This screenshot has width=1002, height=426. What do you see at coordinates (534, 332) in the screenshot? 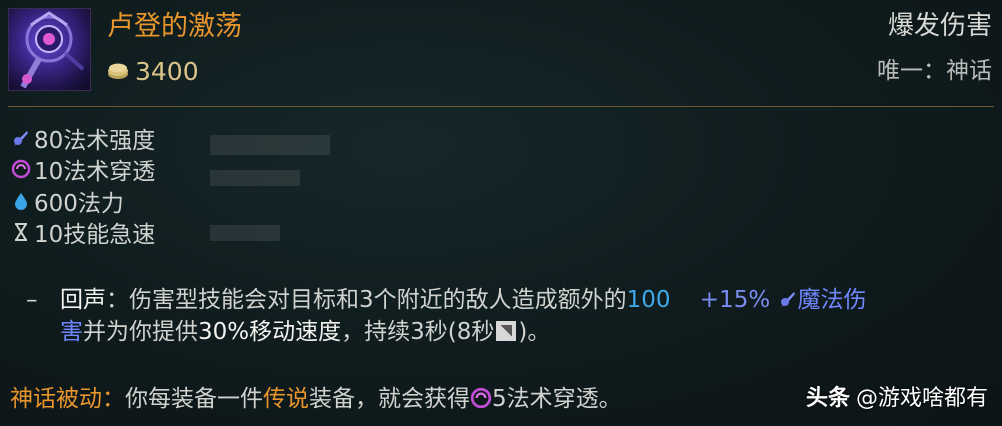
I see `passive-text-4: )。` at bounding box center [534, 332].